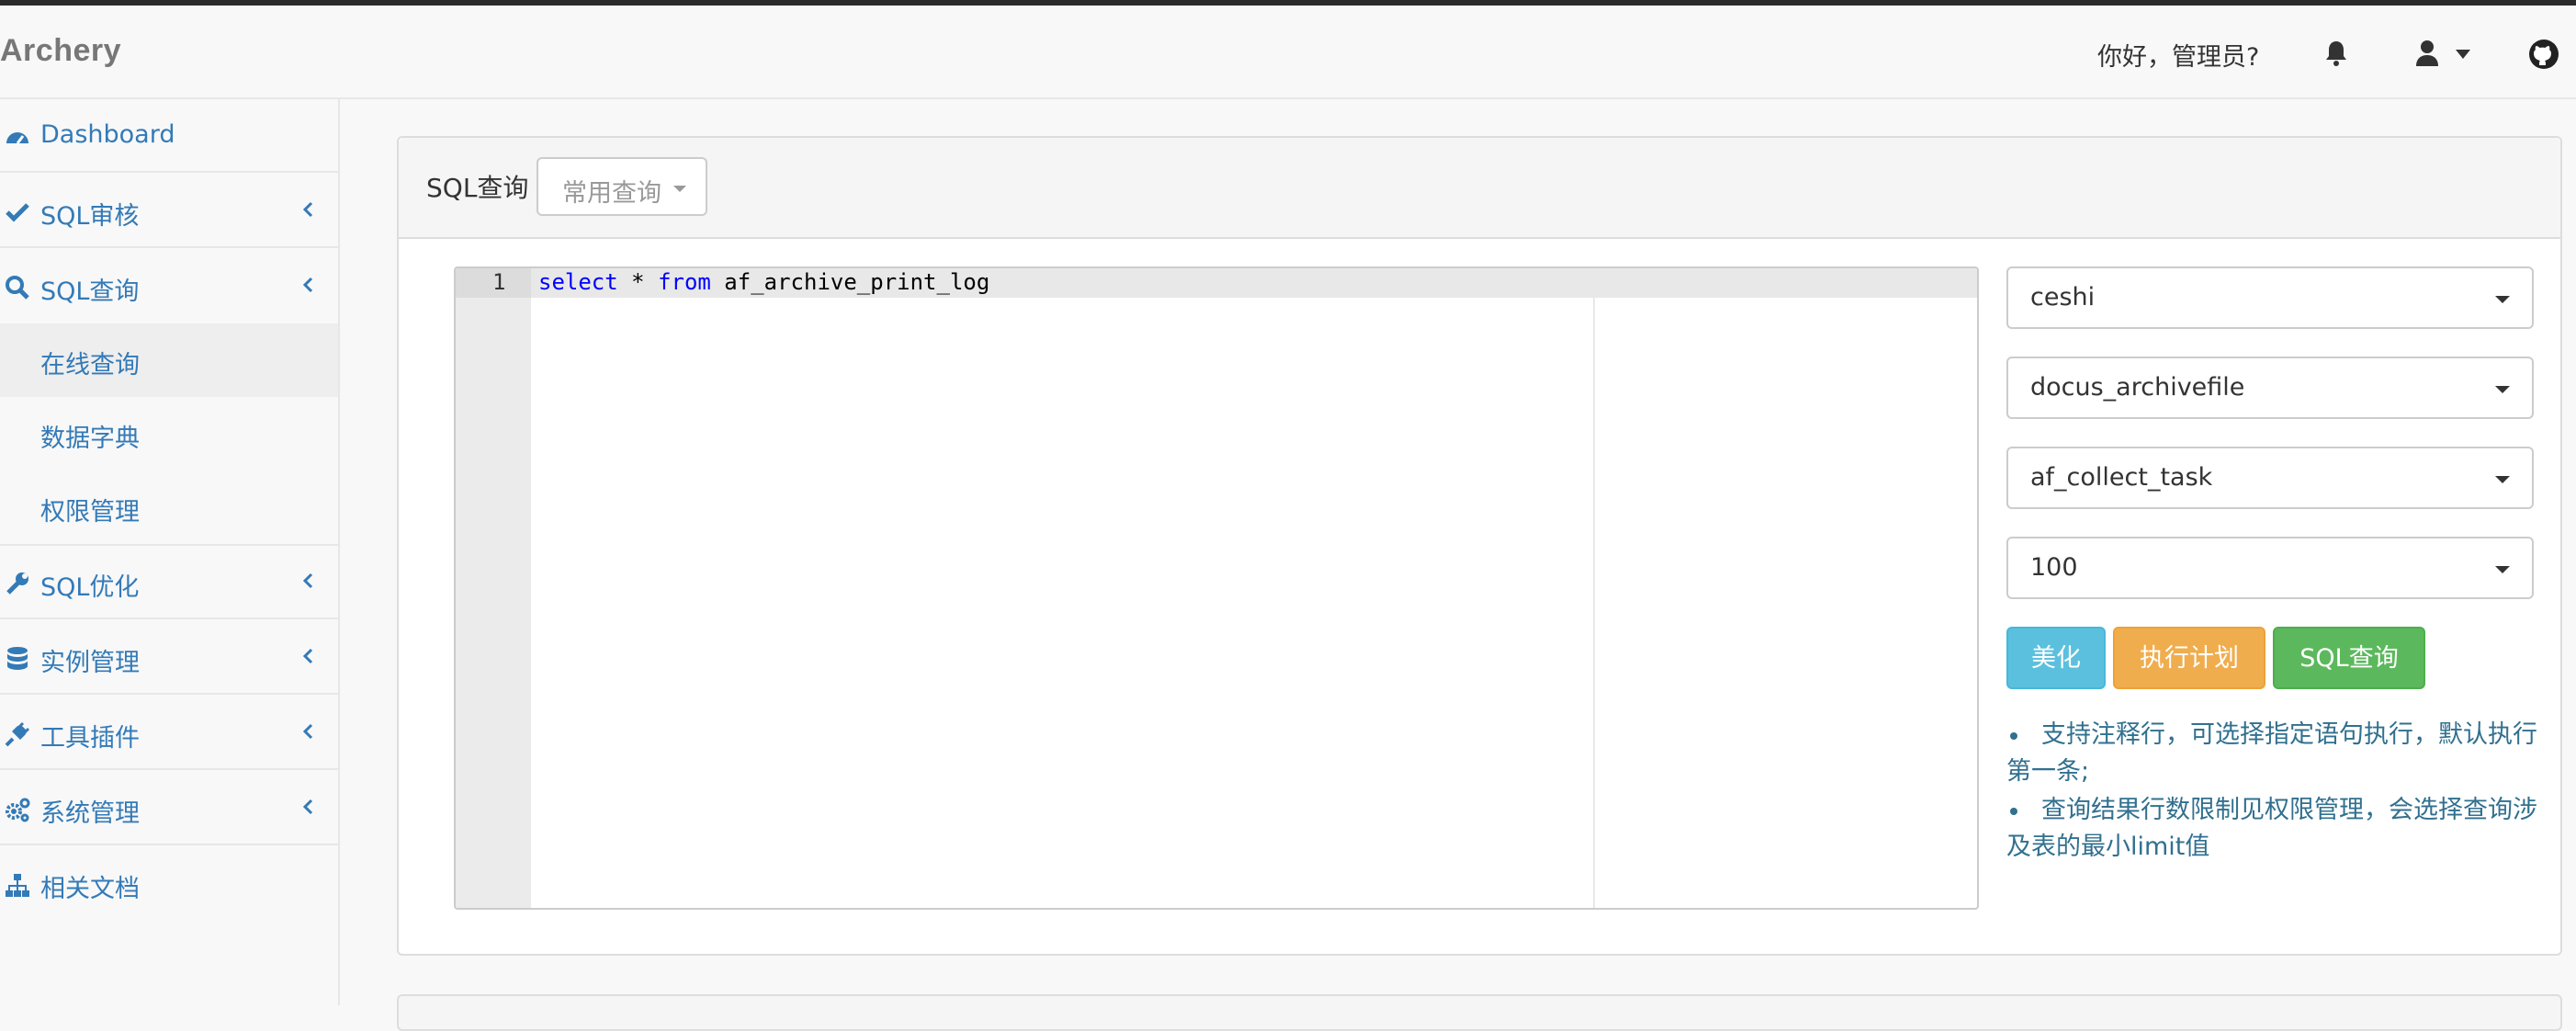  Describe the element at coordinates (169, 808) in the screenshot. I see `sidebar-item-system-management: 系统管理` at that location.